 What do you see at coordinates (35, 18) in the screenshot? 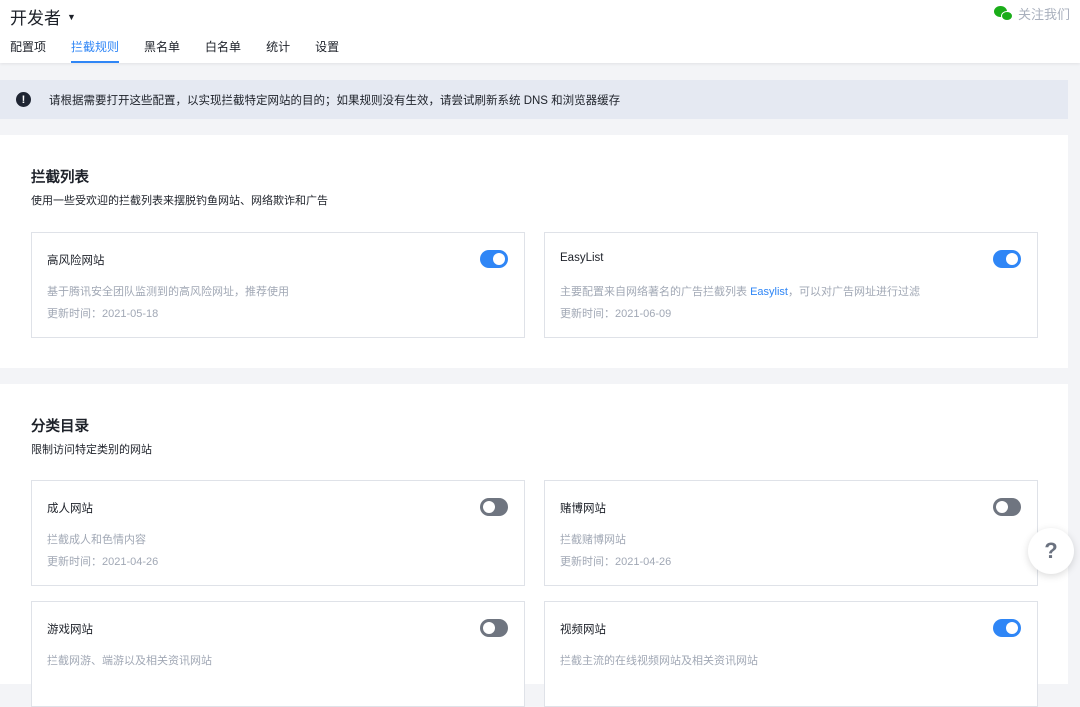
I see `account-title: 开发者` at bounding box center [35, 18].